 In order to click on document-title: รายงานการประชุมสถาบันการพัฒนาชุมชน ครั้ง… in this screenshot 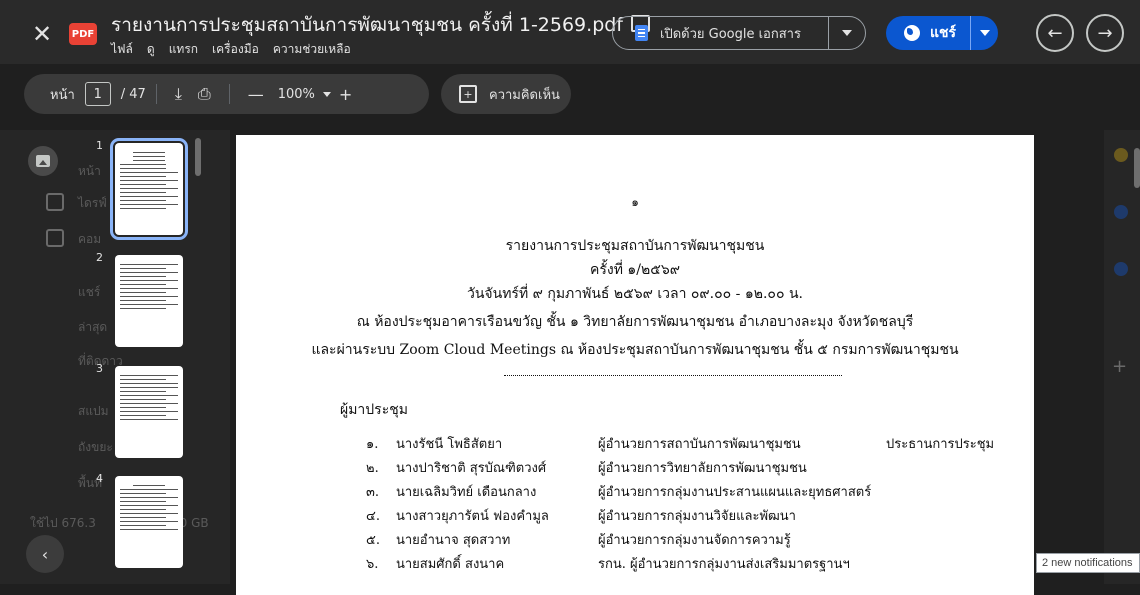, I will do `click(380, 25)`.